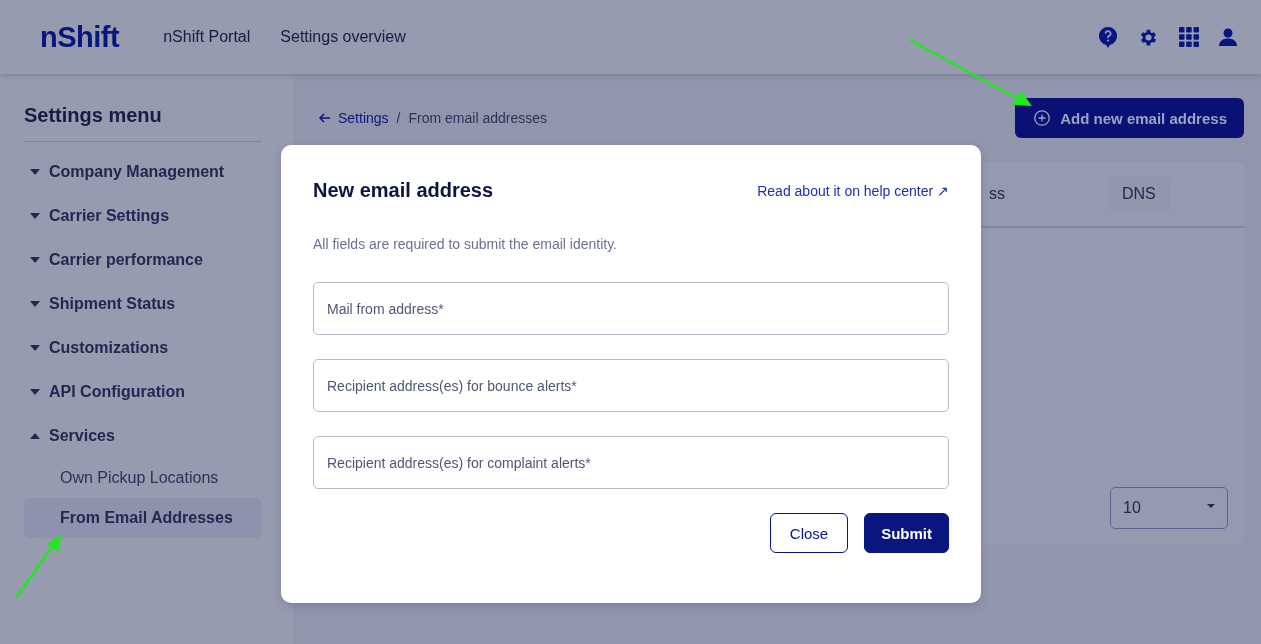  What do you see at coordinates (143, 392) in the screenshot?
I see `menu-group: API Configuration` at bounding box center [143, 392].